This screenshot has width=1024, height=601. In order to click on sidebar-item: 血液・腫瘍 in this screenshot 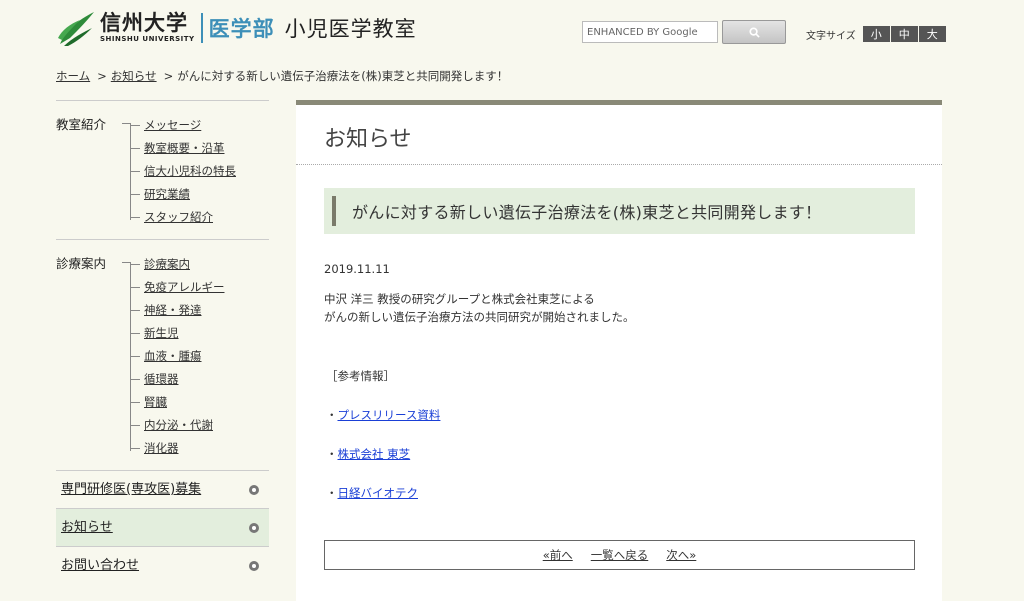, I will do `click(199, 356)`.